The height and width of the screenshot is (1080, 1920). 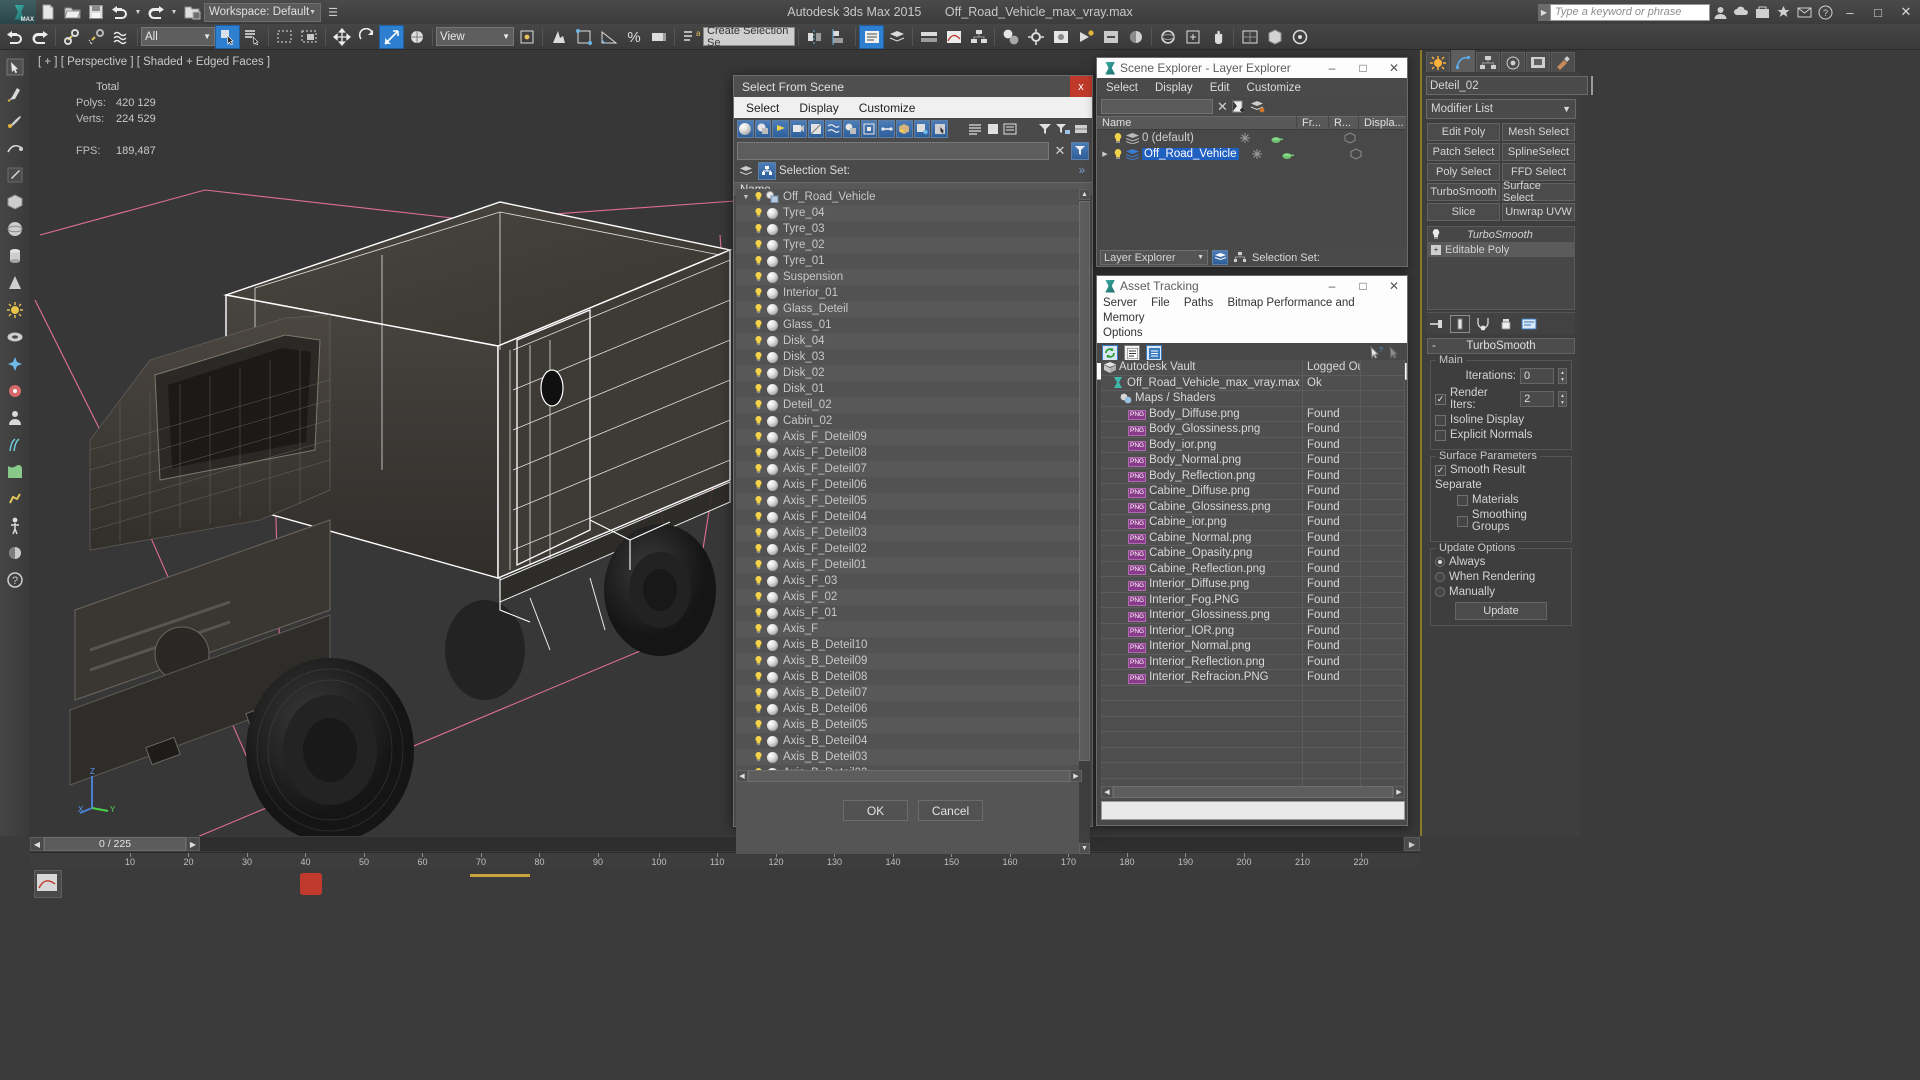 I want to click on left-tool-hair-icon, so click(x=15, y=445).